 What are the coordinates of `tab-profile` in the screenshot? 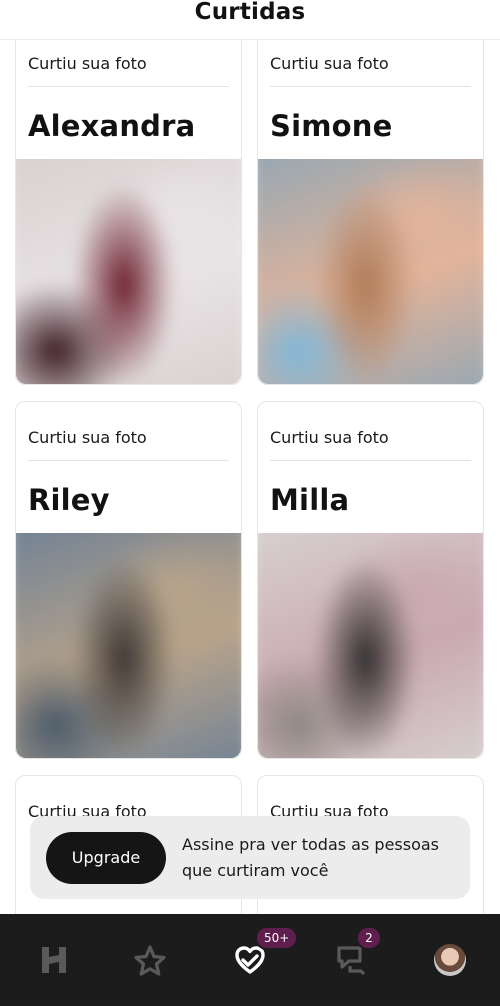 It's located at (450, 960).